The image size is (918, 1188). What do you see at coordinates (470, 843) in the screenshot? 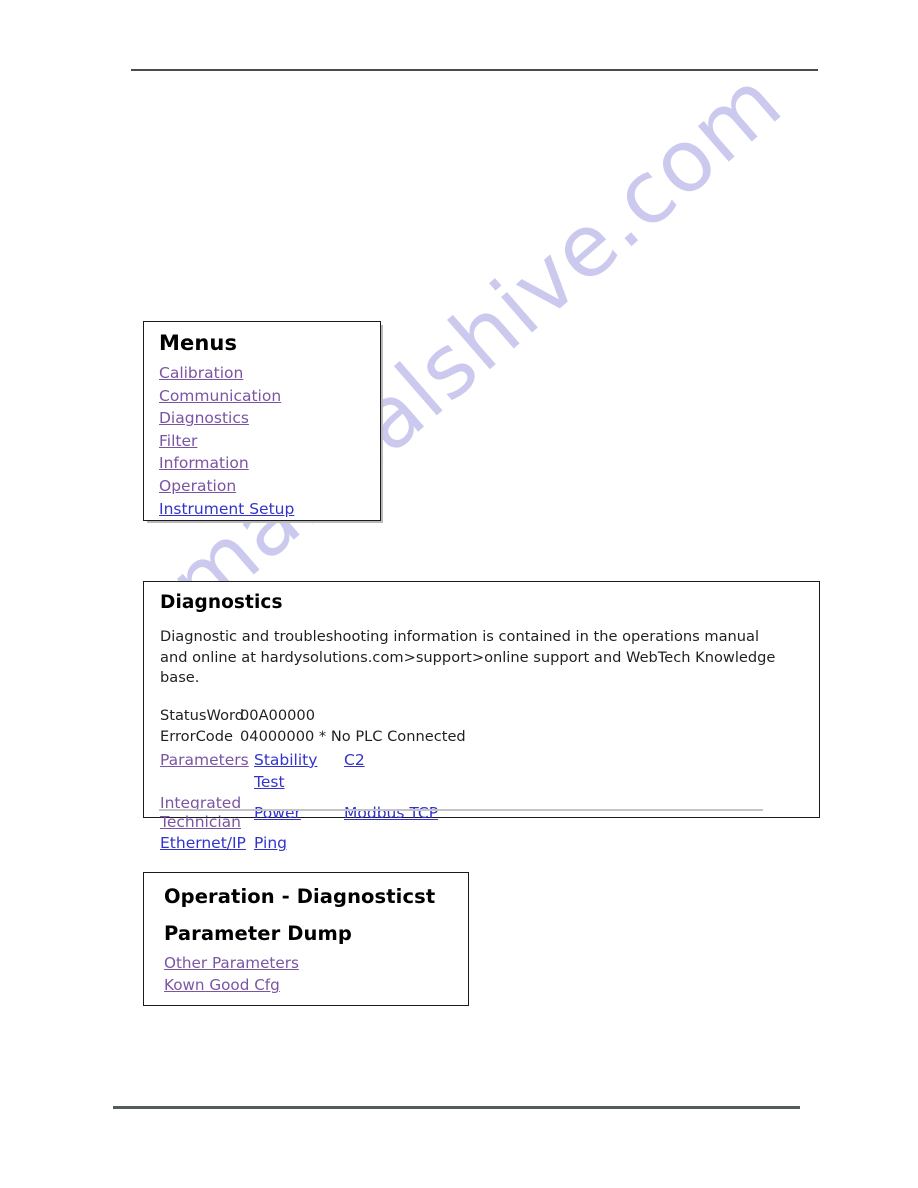
I see `table-row: Ethernet/IP Ping` at bounding box center [470, 843].